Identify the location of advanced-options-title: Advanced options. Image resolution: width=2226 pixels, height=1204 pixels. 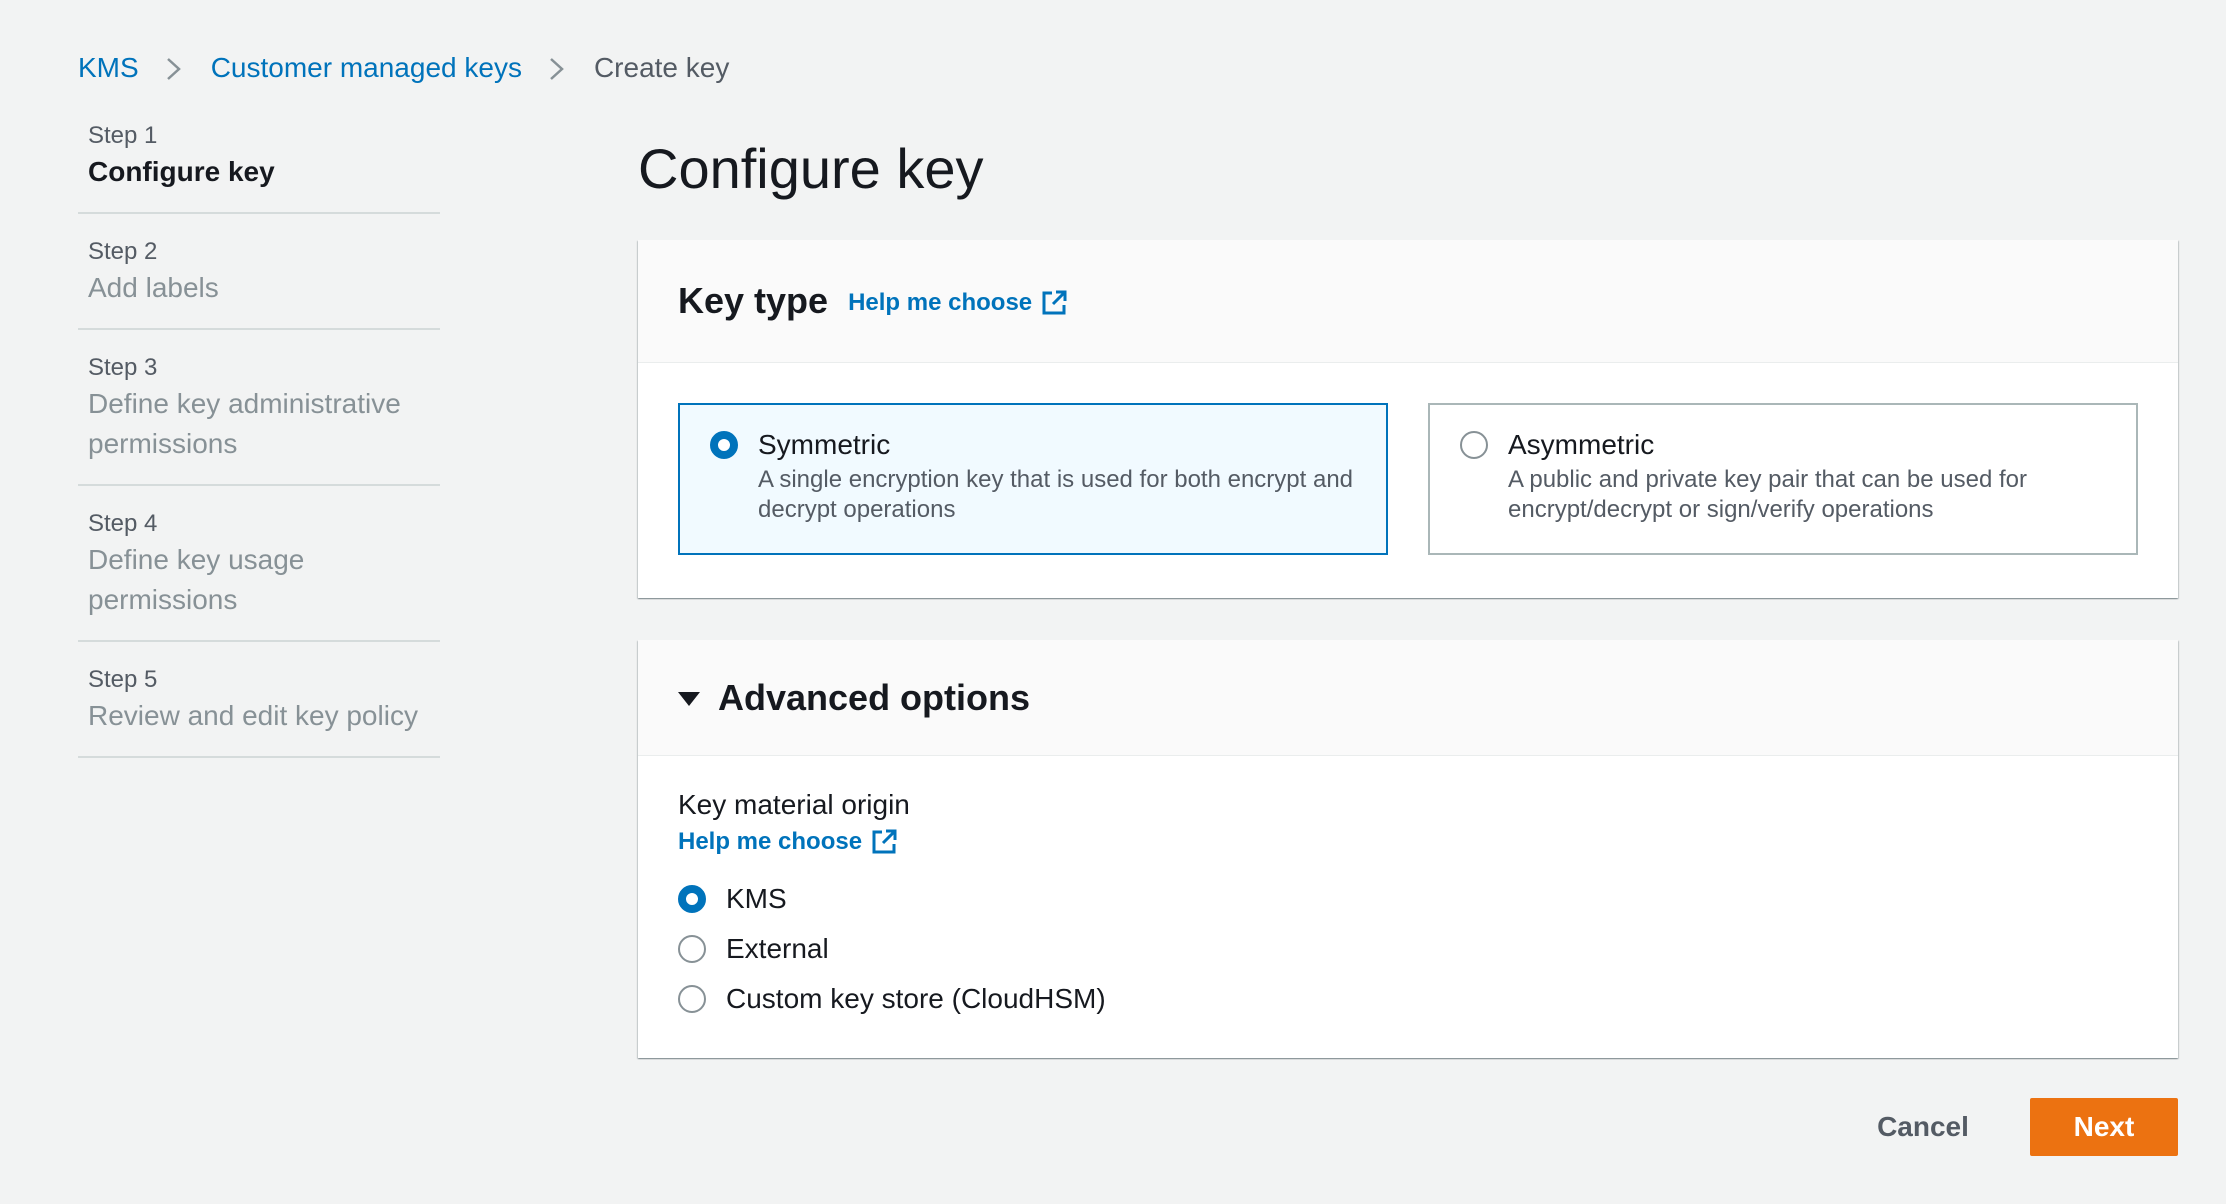
(874, 698).